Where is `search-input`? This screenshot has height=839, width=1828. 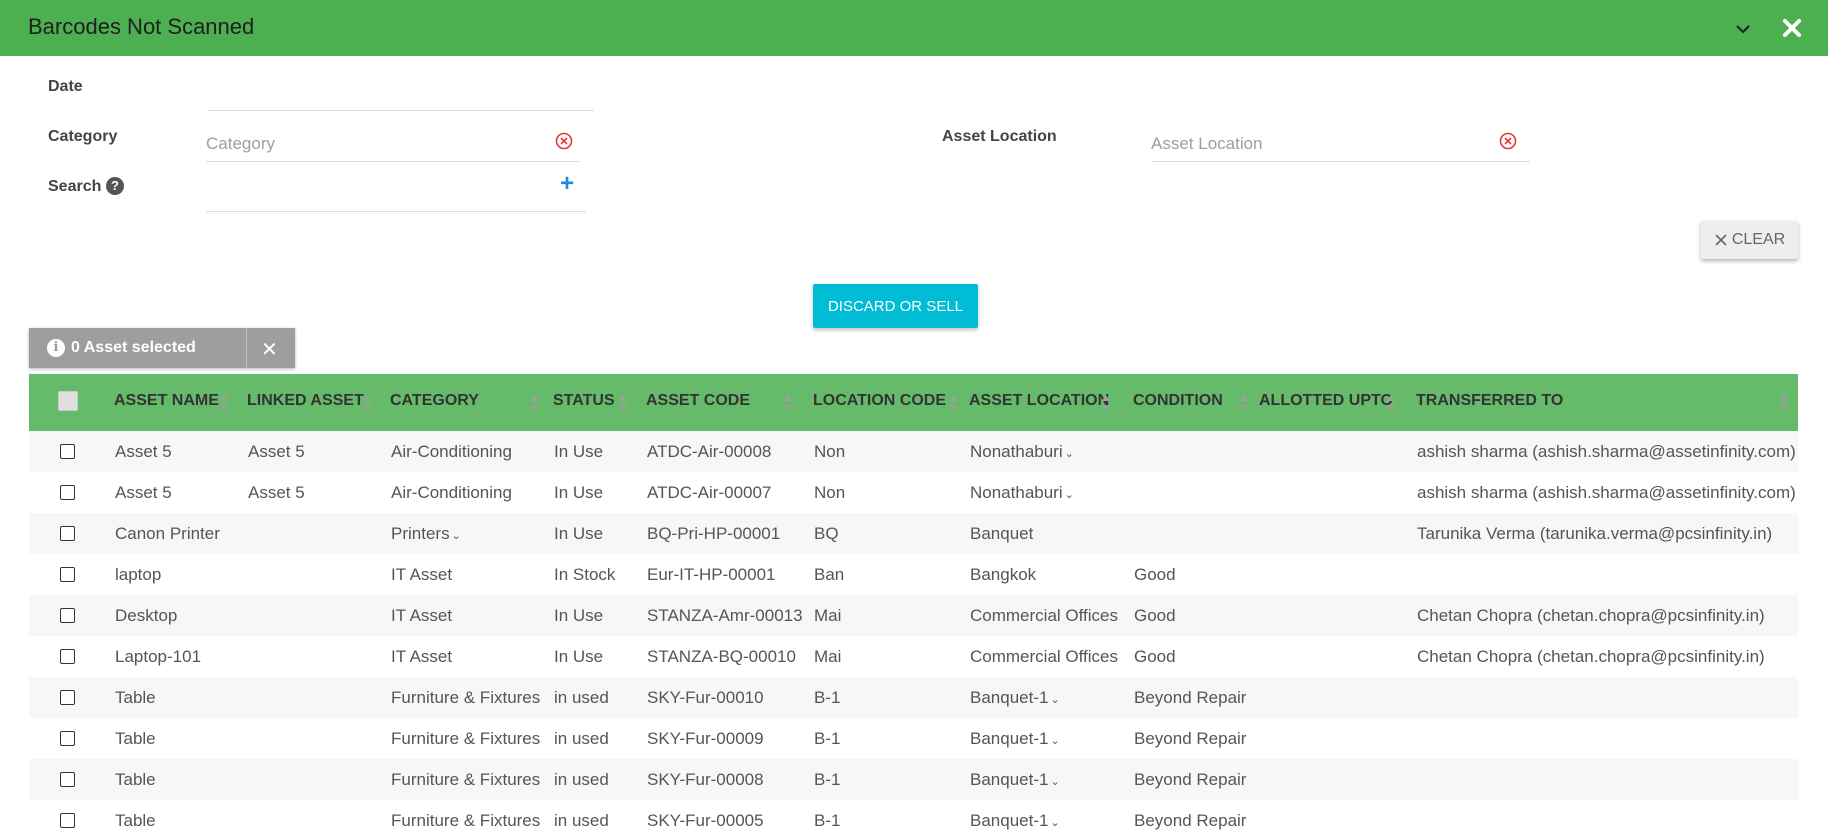 search-input is located at coordinates (396, 191).